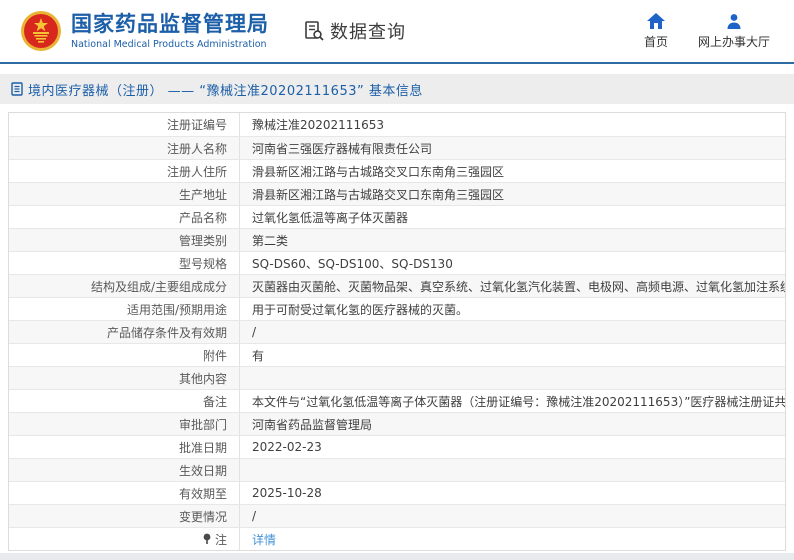  Describe the element at coordinates (512, 148) in the screenshot. I see `row-value-cell: 河南省三强医疗器械有限责任公司` at that location.